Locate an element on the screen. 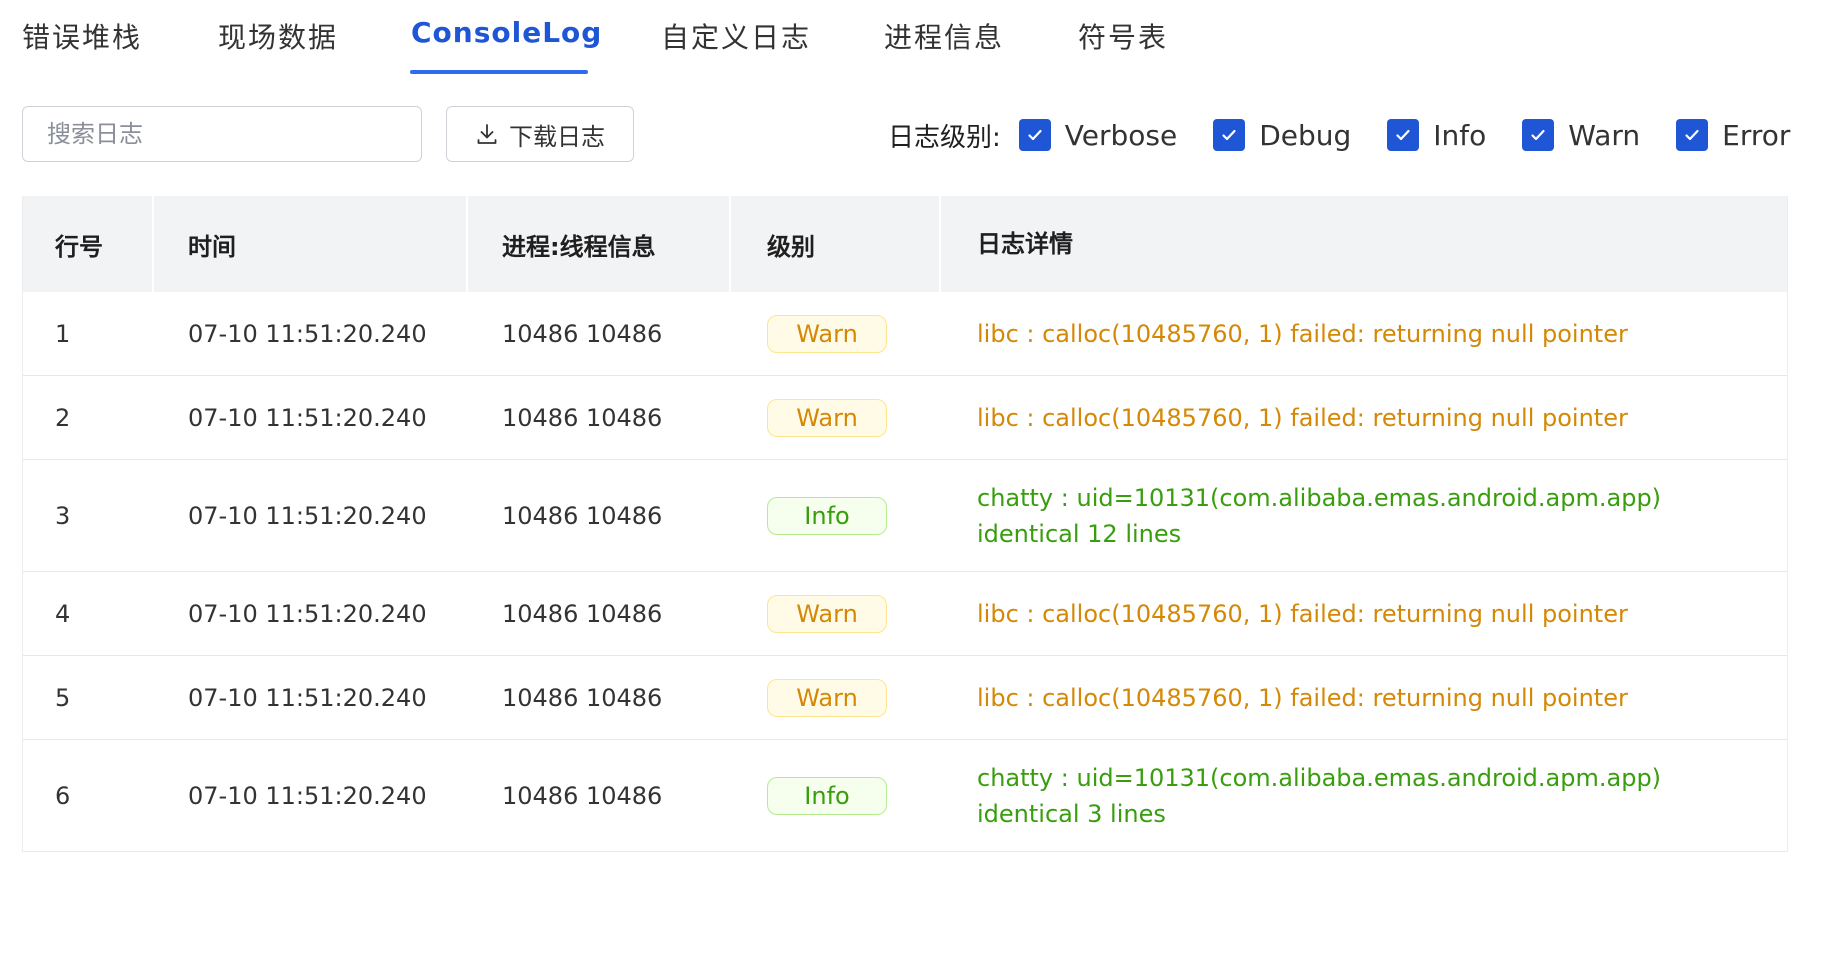 This screenshot has height=960, width=1826. level-checkbox-error: Error is located at coordinates (1733, 135).